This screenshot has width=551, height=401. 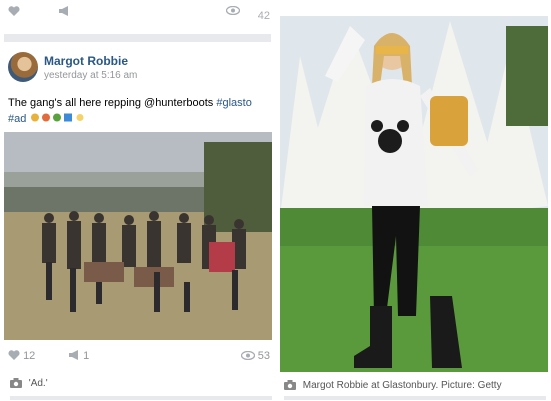 I want to click on caption-left-text: 'Ad.', so click(x=38, y=383).